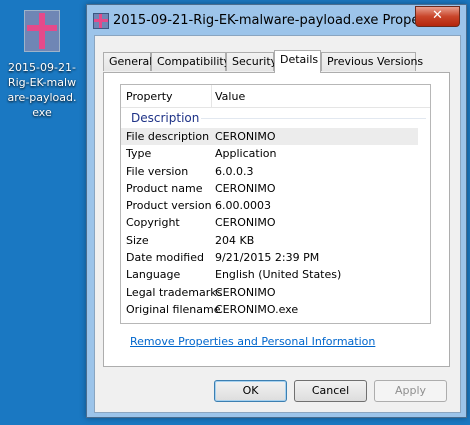 Image resolution: width=470 pixels, height=425 pixels. I want to click on apply-button: Apply, so click(410, 391).